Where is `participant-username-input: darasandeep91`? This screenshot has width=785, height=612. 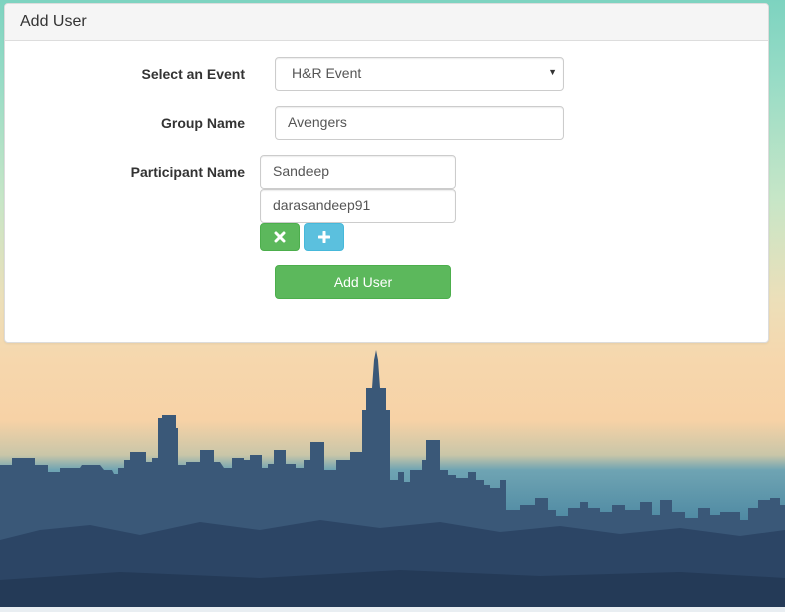 participant-username-input: darasandeep91 is located at coordinates (358, 206).